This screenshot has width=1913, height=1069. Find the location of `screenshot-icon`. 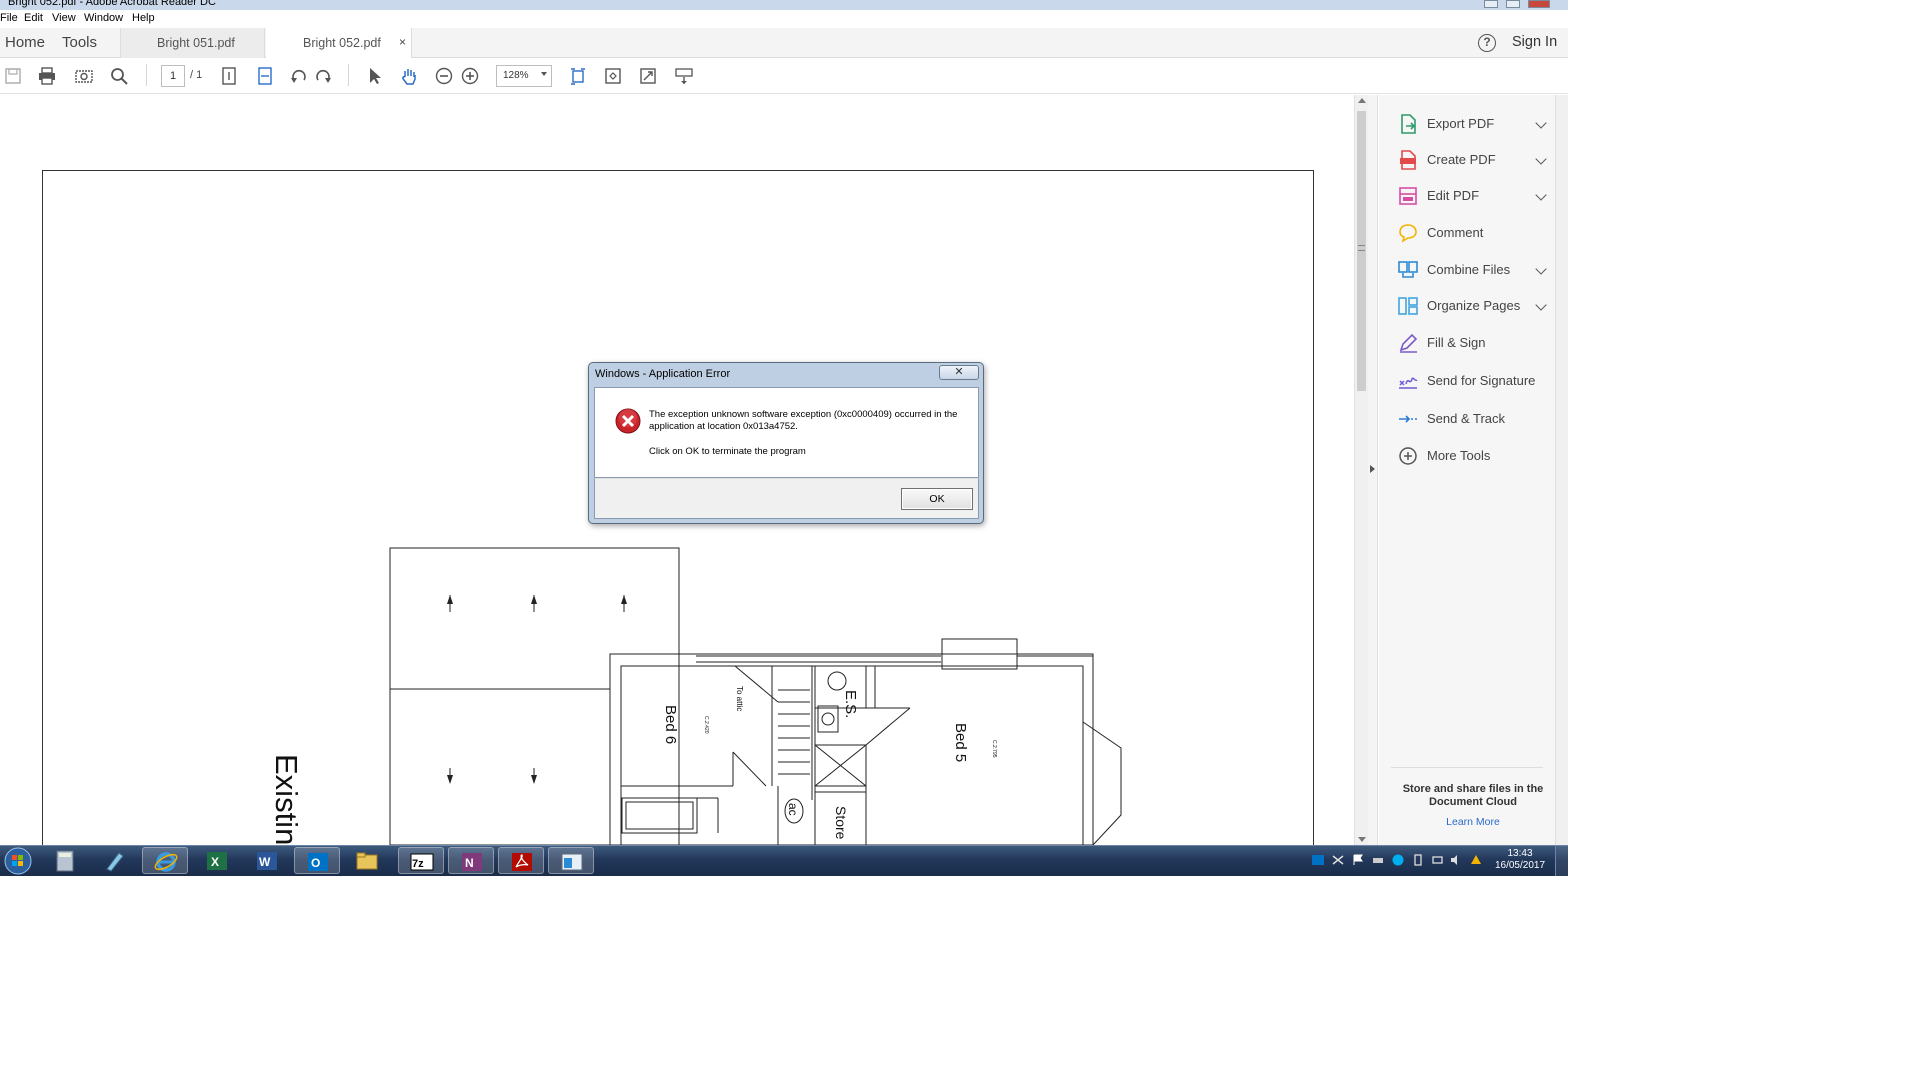

screenshot-icon is located at coordinates (84, 76).